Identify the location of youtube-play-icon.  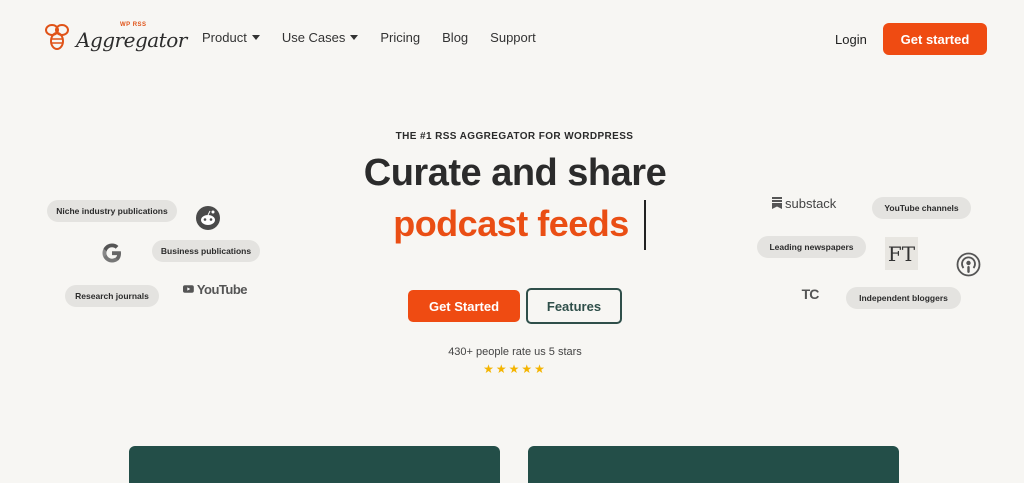
(188, 289).